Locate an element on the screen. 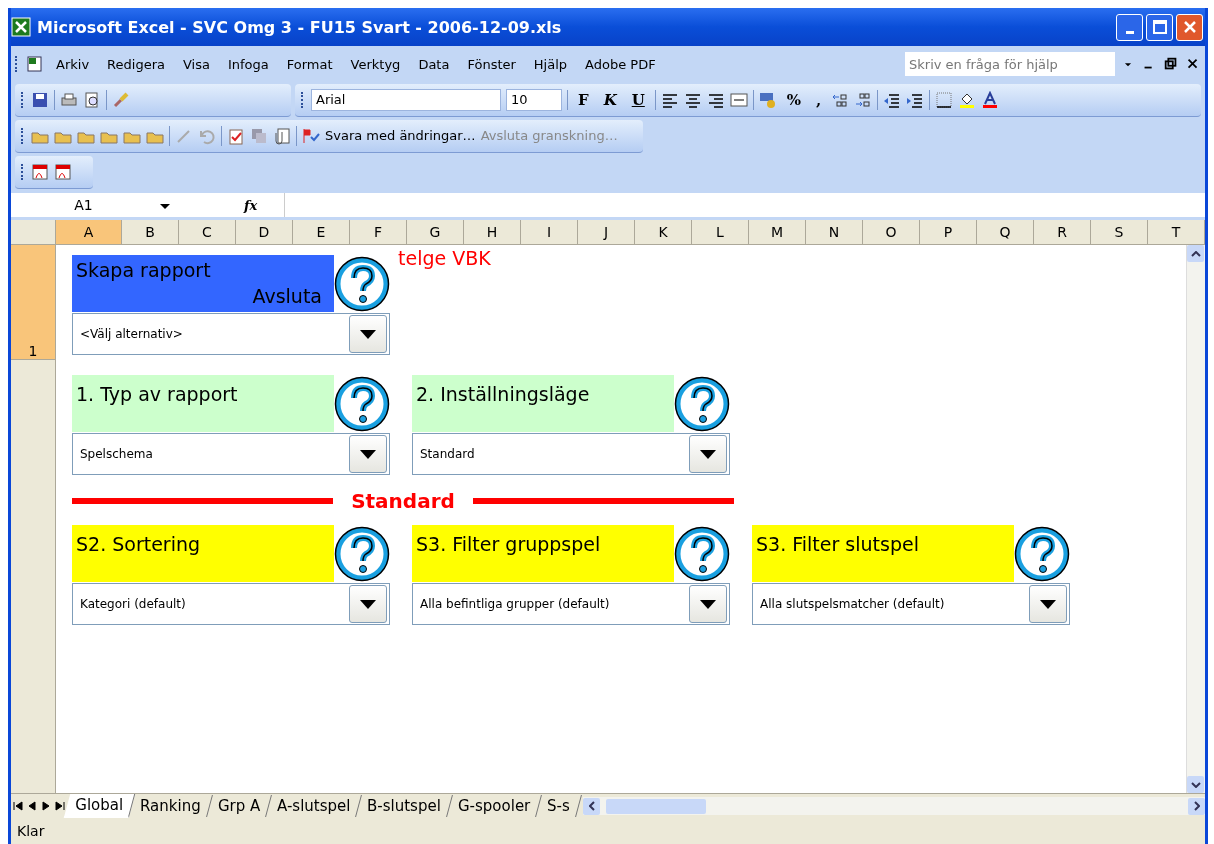 This screenshot has height=844, width=1214. column-header: H is located at coordinates (492, 232).